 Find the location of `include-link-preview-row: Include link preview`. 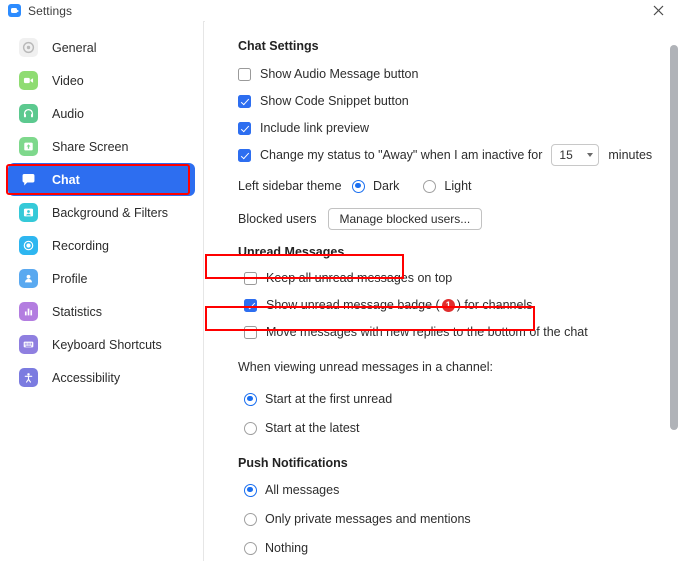

include-link-preview-row: Include link preview is located at coordinates (459, 128).